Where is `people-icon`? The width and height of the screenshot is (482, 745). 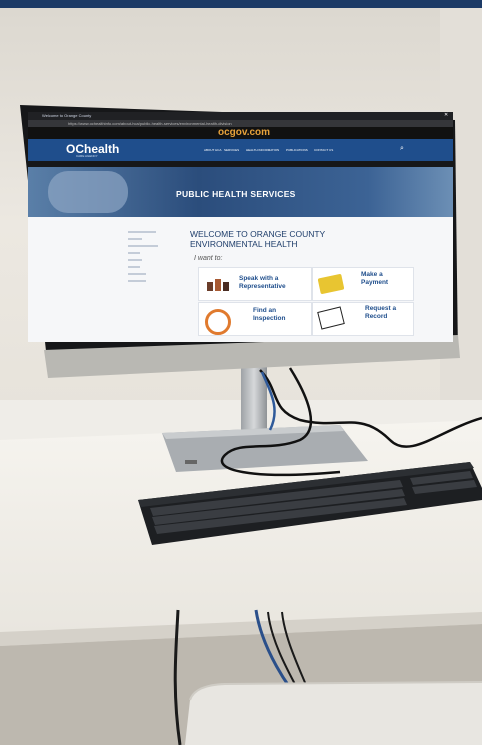 people-icon is located at coordinates (218, 284).